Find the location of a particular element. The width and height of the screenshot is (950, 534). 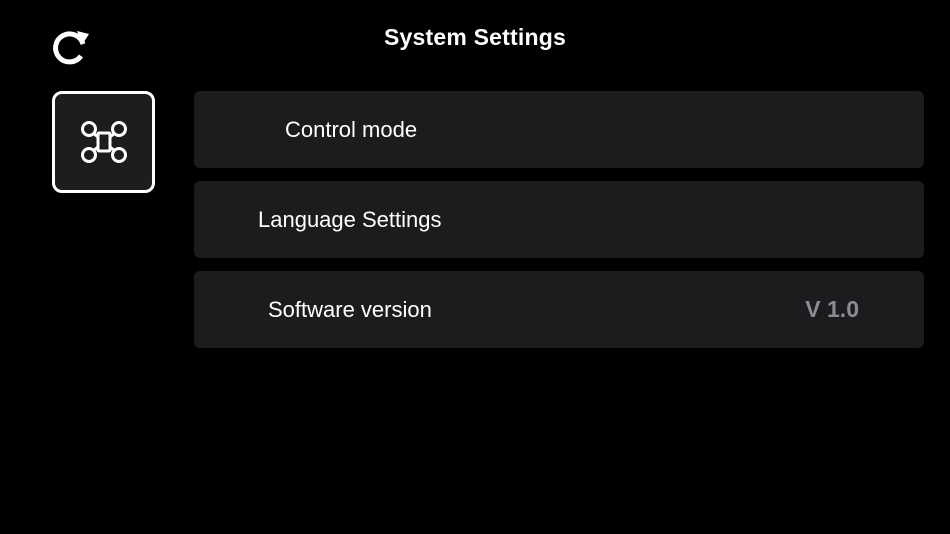

control-mode-label: Control mode is located at coordinates (351, 129).